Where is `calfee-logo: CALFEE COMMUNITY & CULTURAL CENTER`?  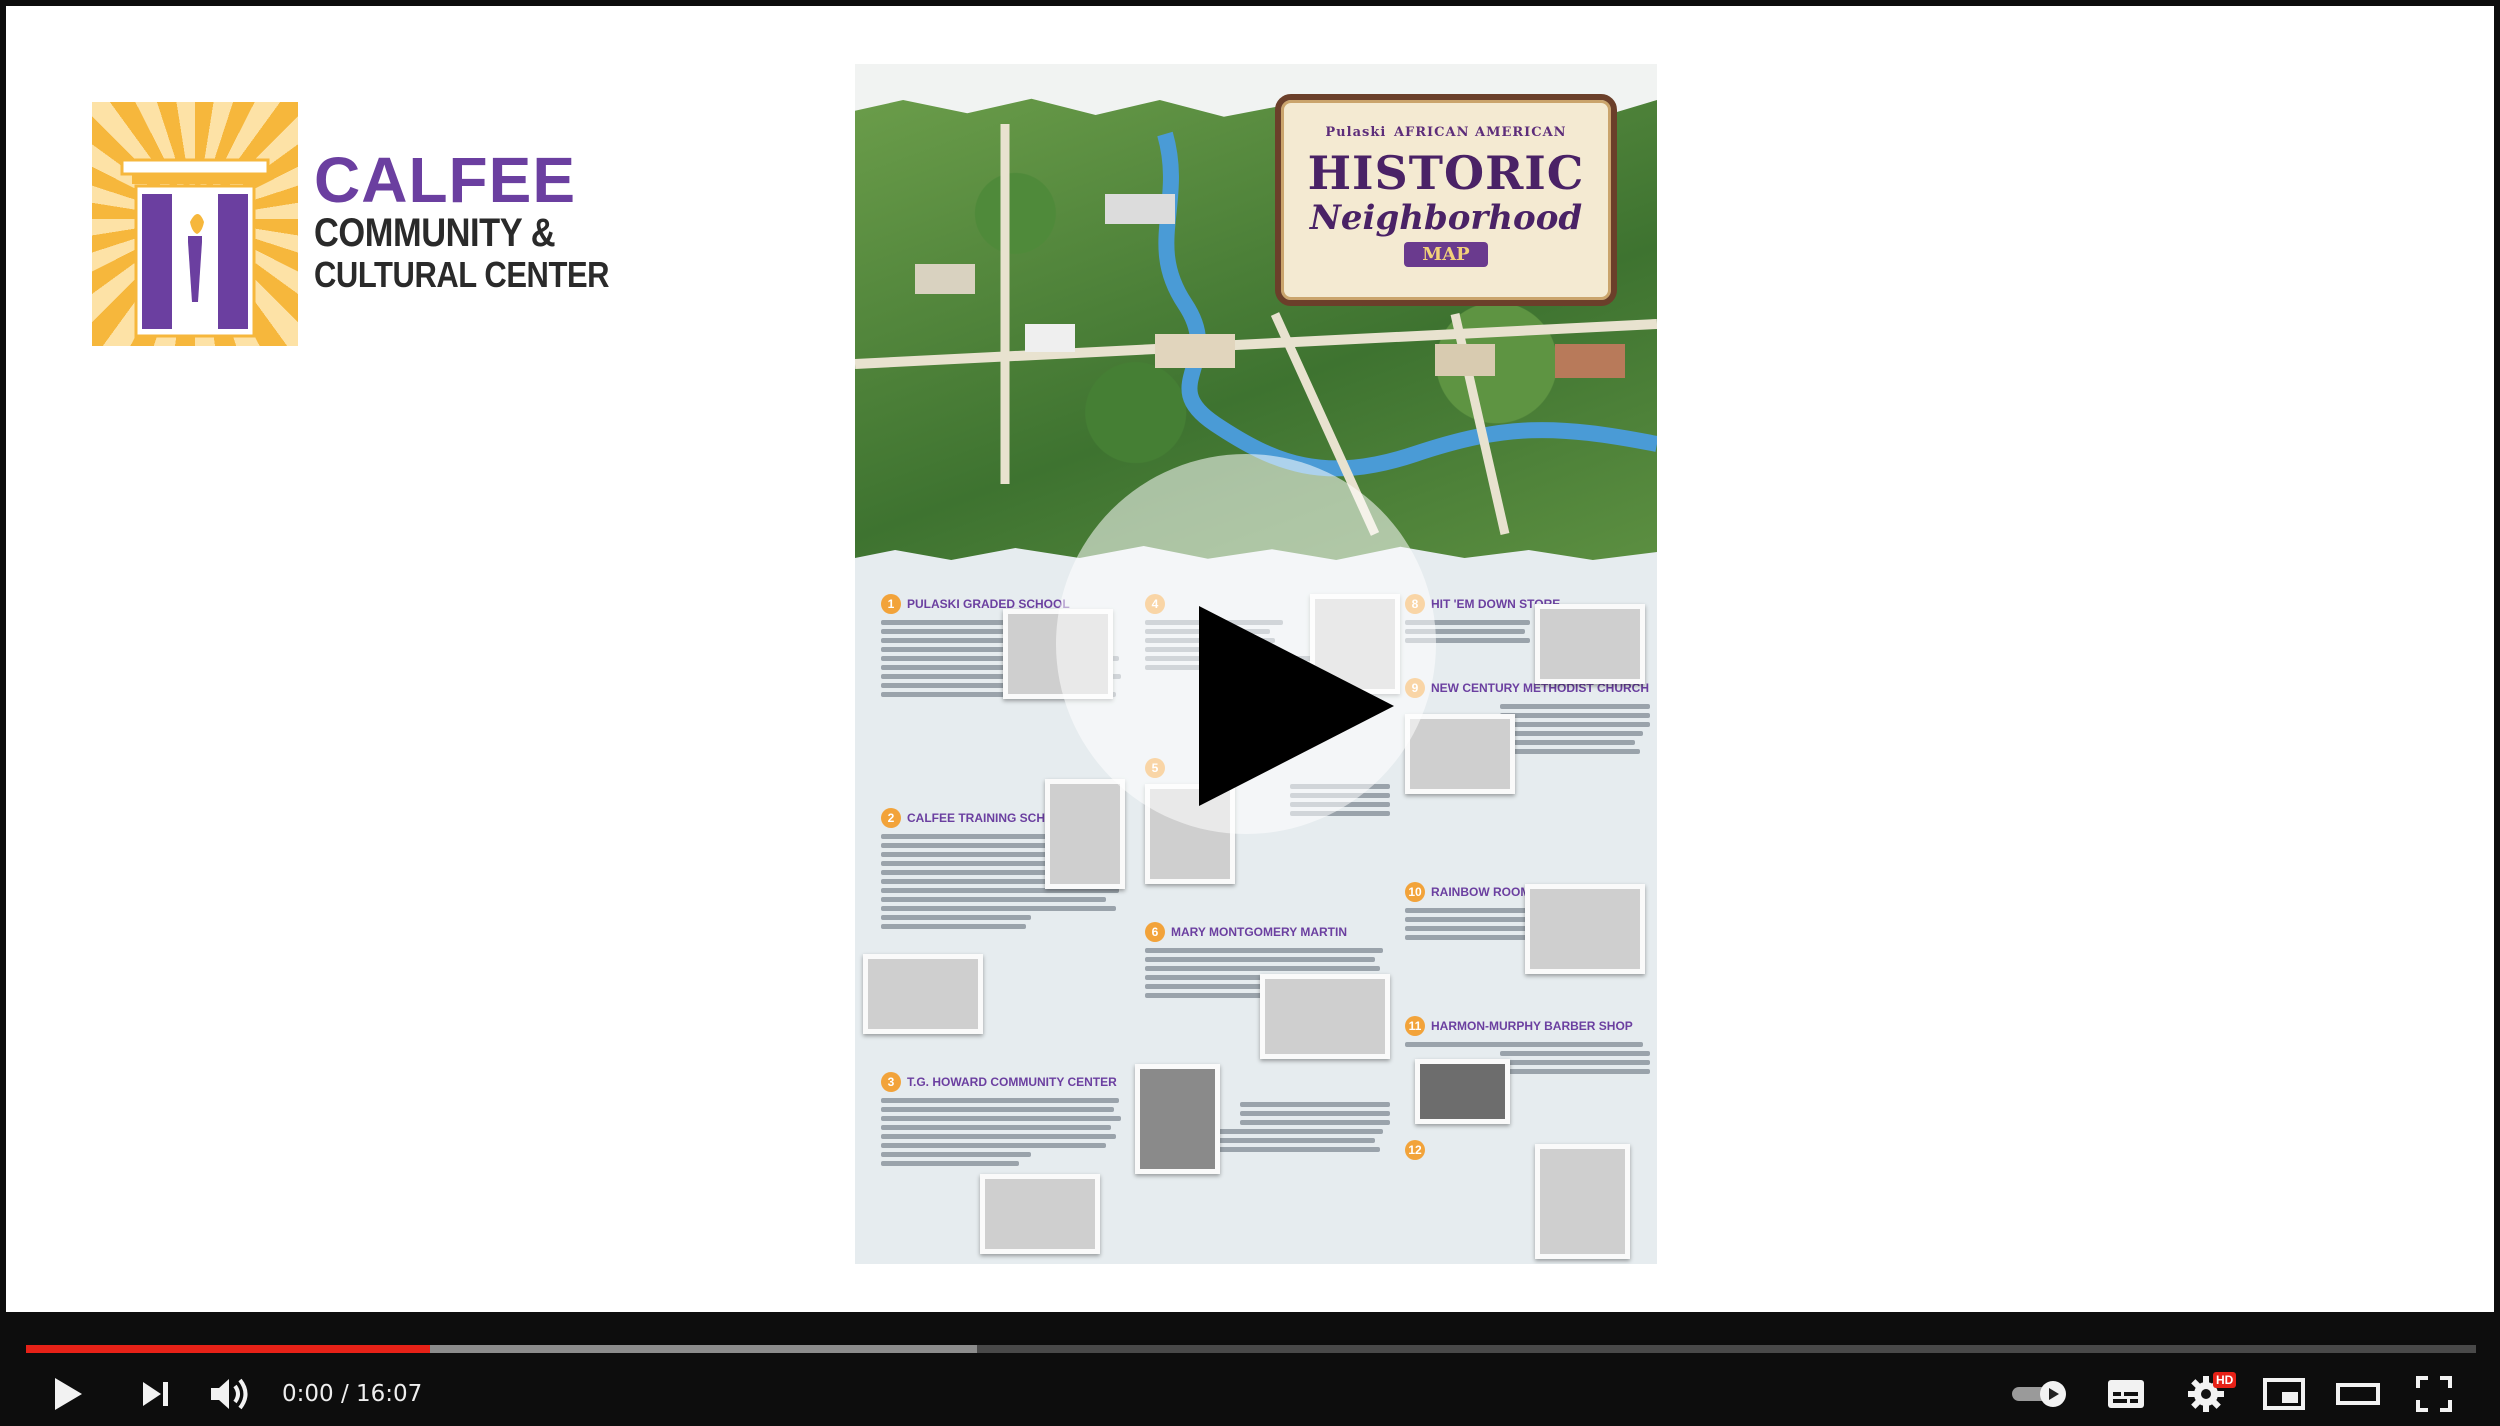
calfee-logo: CALFEE COMMUNITY & CULTURAL CENTER is located at coordinates (352, 228).